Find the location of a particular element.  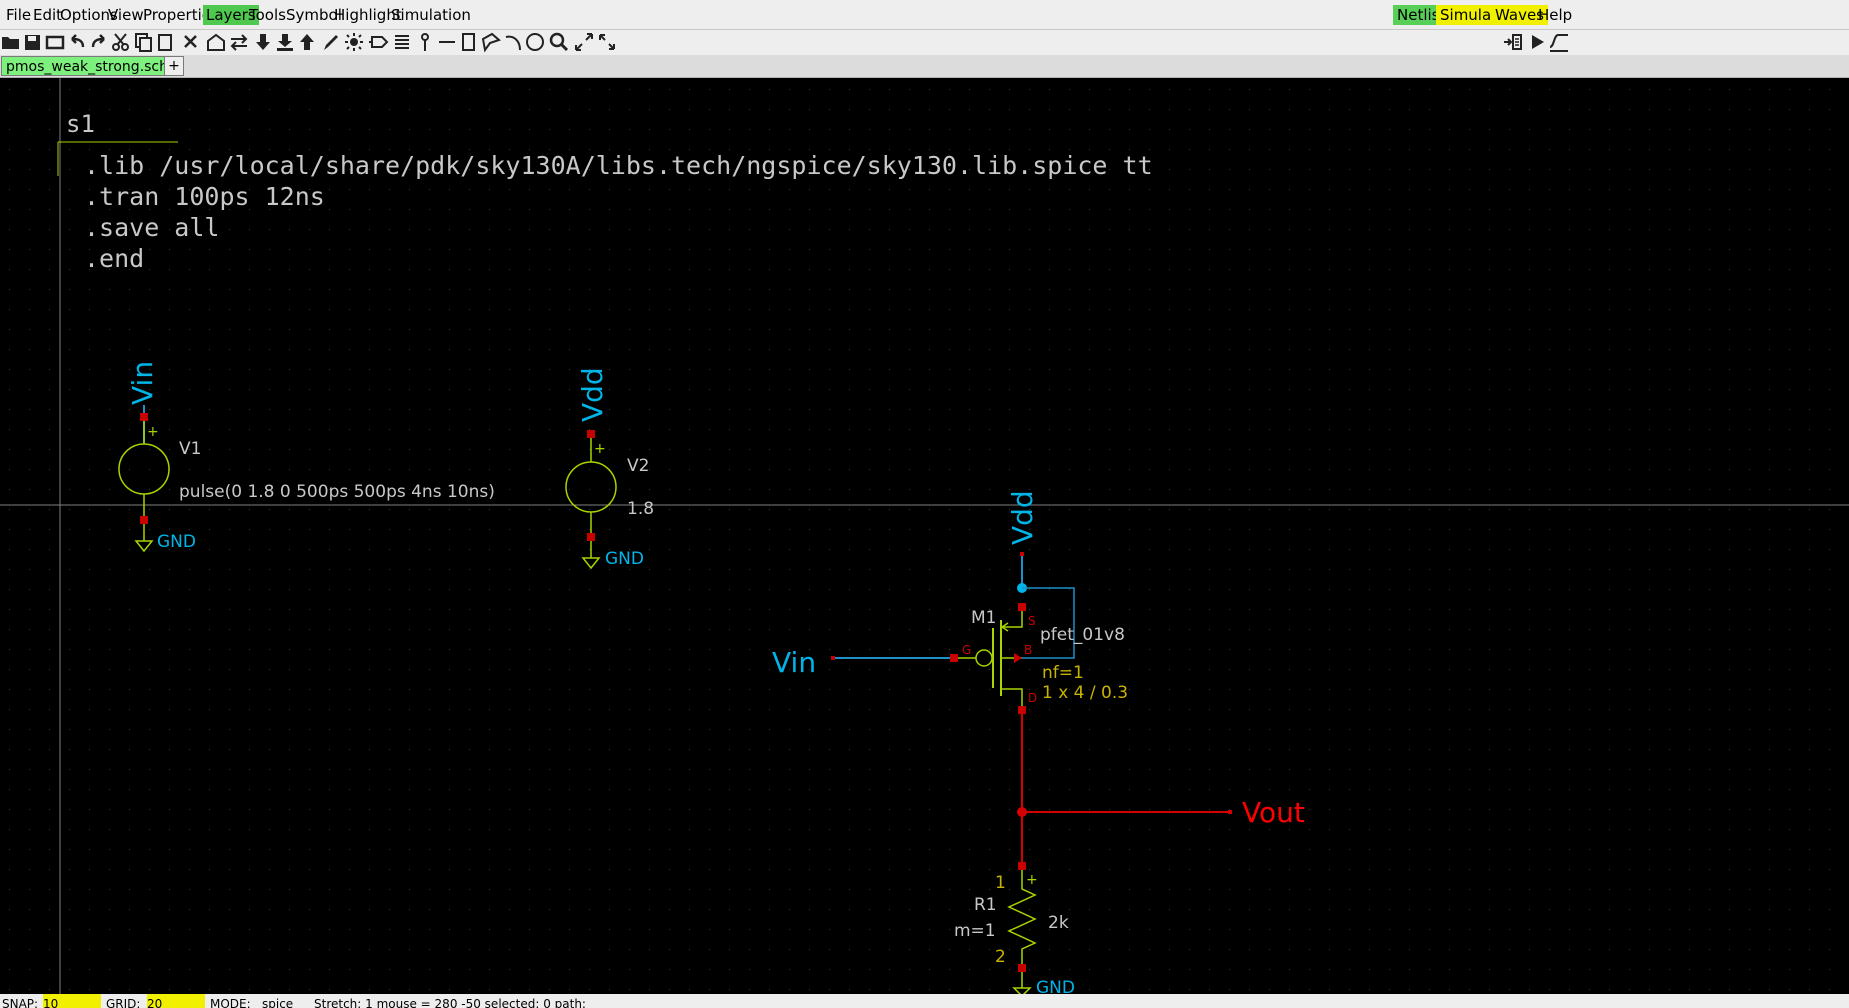

vout-label: Vout is located at coordinates (1273, 812).